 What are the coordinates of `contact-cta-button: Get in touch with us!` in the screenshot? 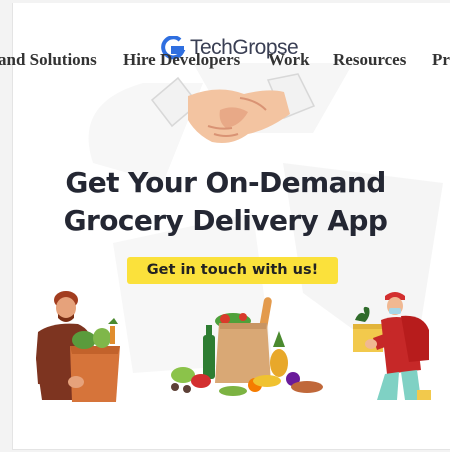 It's located at (232, 270).